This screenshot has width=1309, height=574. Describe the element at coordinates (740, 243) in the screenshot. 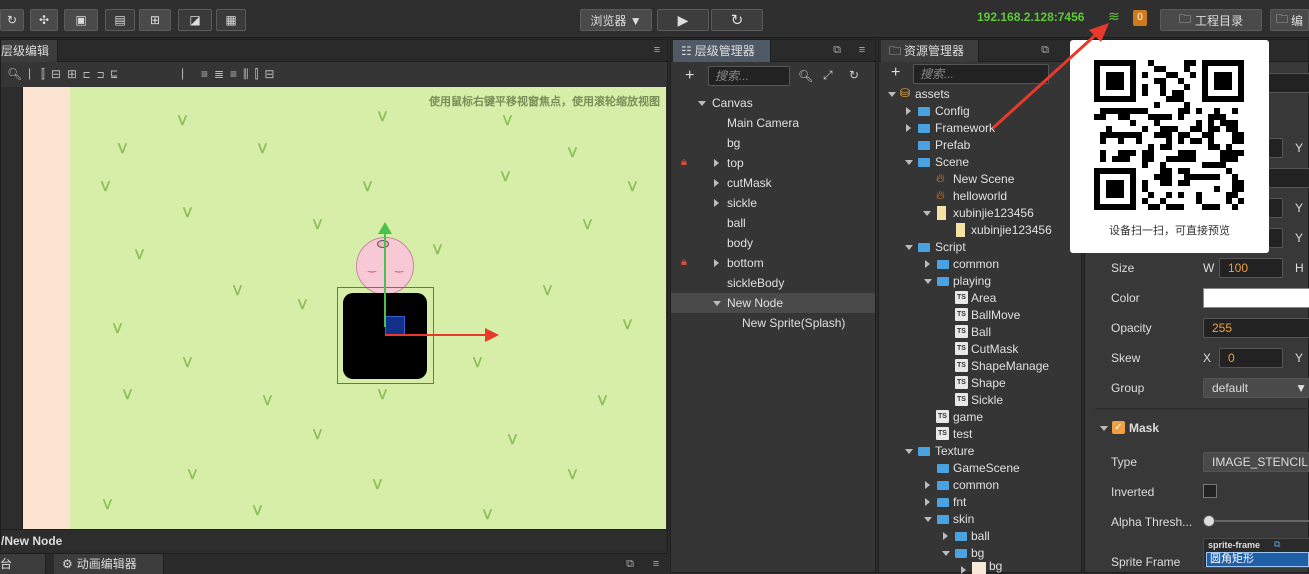

I see `tree-item-body: body` at that location.